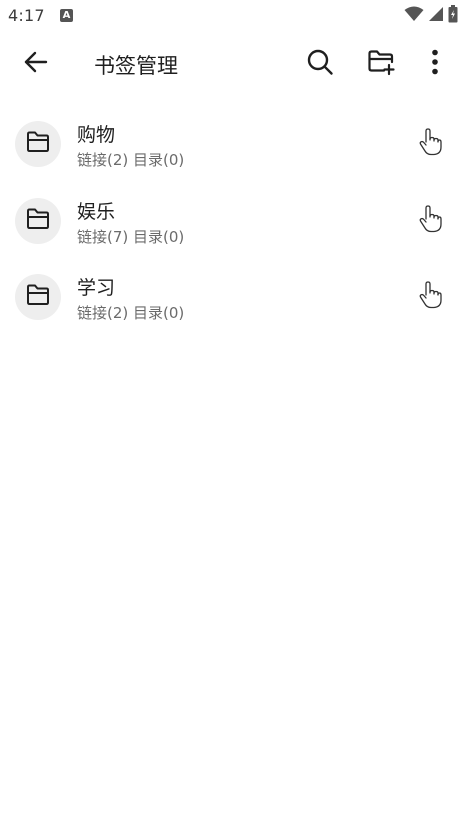  Describe the element at coordinates (232, 16) in the screenshot. I see `status-bar: 4:17 A` at that location.